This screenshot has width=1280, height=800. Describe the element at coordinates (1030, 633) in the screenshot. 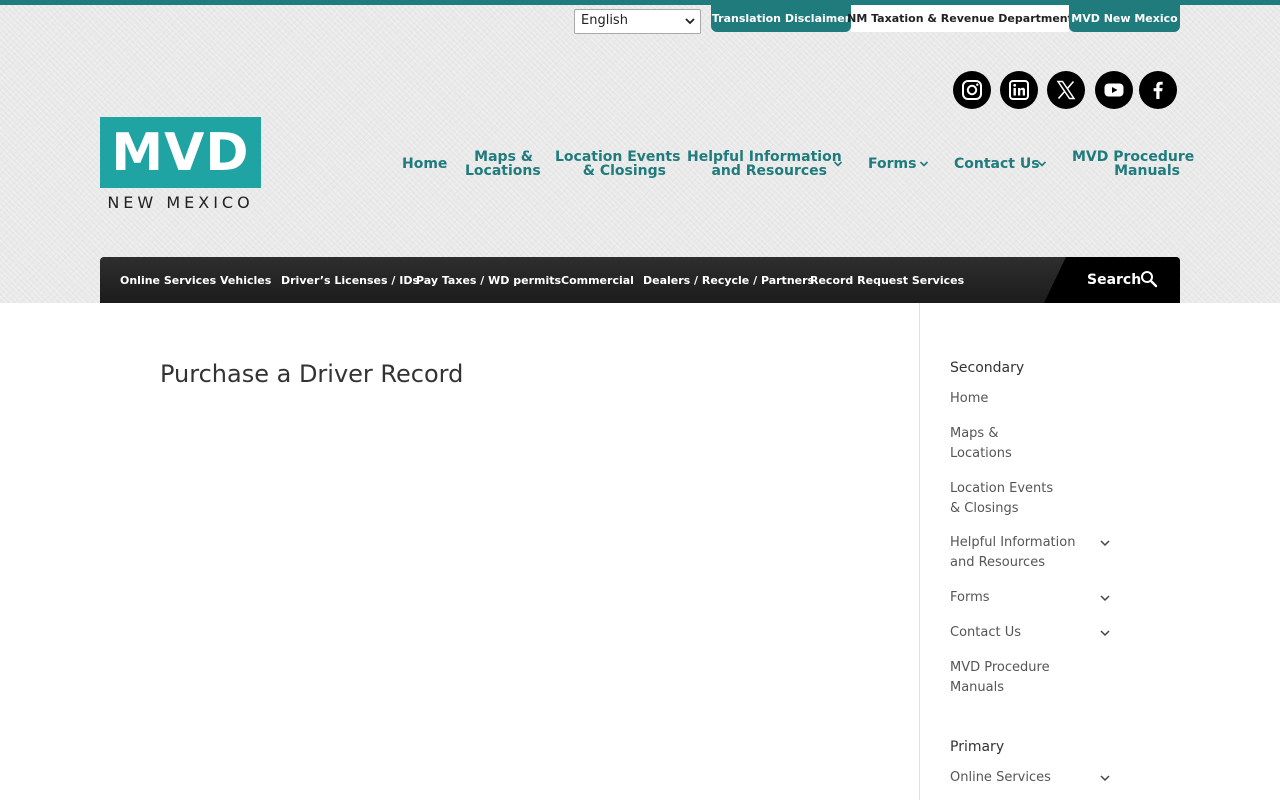

I see `sidebar-item-contact: Contact Us` at that location.